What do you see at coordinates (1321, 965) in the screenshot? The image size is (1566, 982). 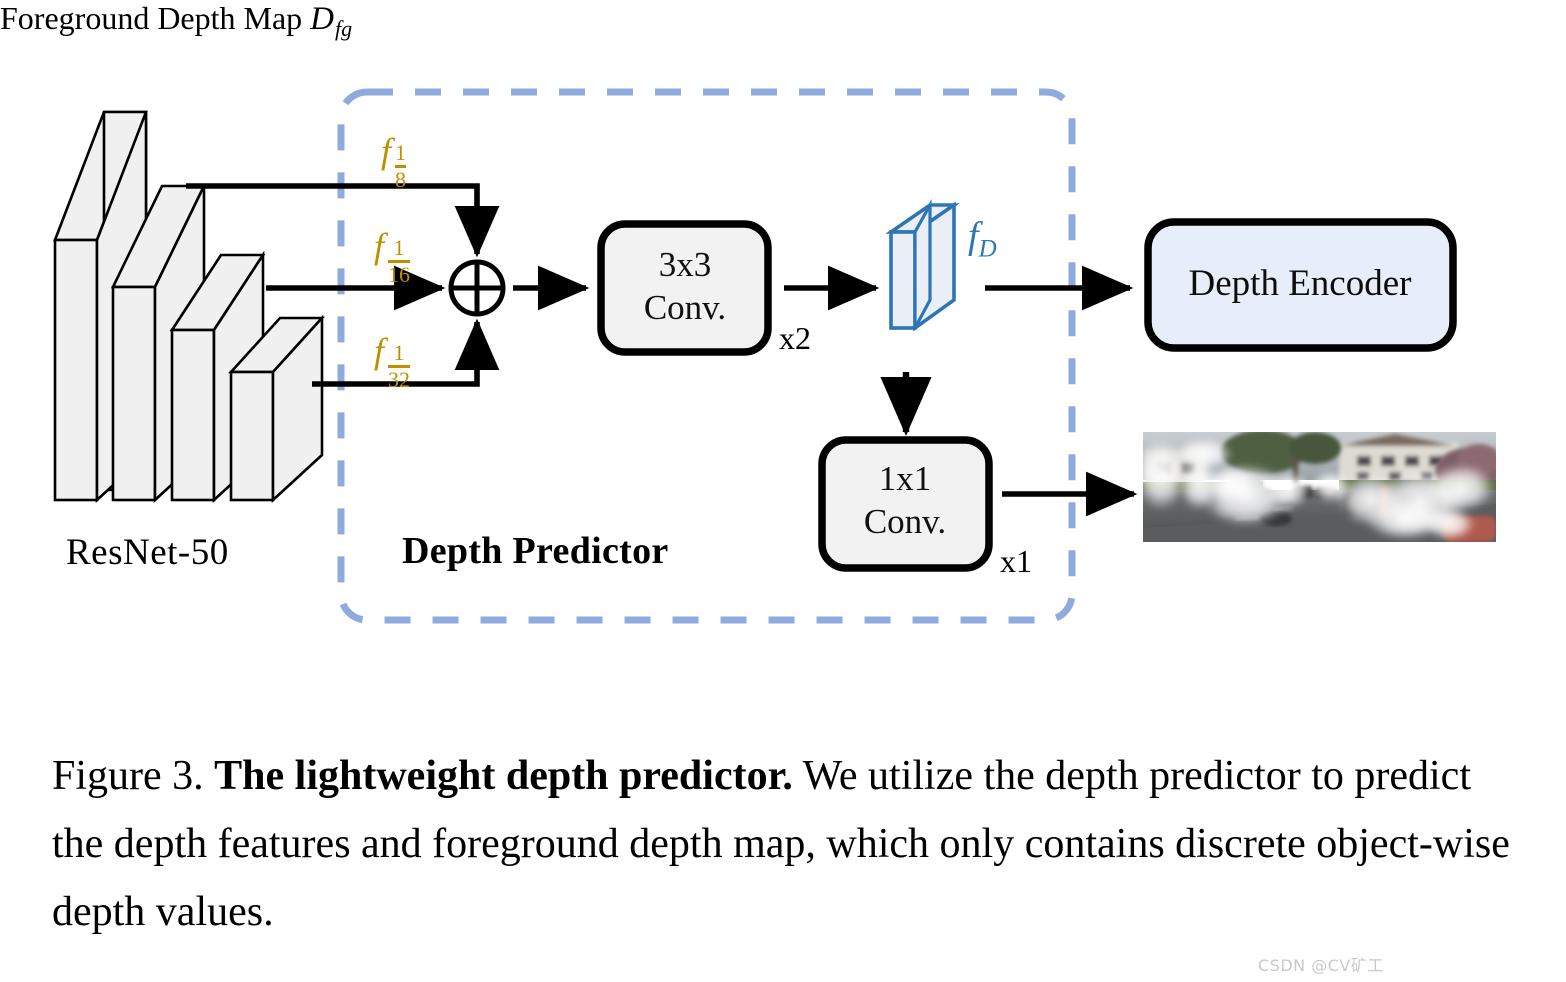 I see `csdn-watermark: CSDN @CV矿工` at bounding box center [1321, 965].